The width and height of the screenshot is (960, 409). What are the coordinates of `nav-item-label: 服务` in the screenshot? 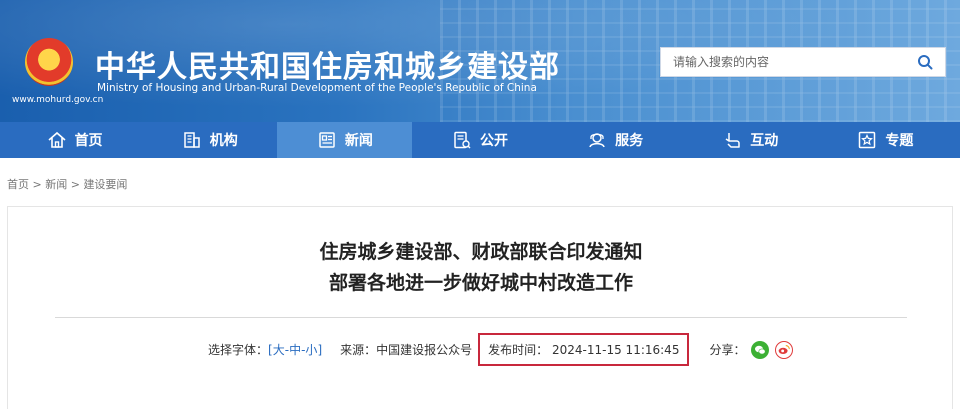 It's located at (629, 141).